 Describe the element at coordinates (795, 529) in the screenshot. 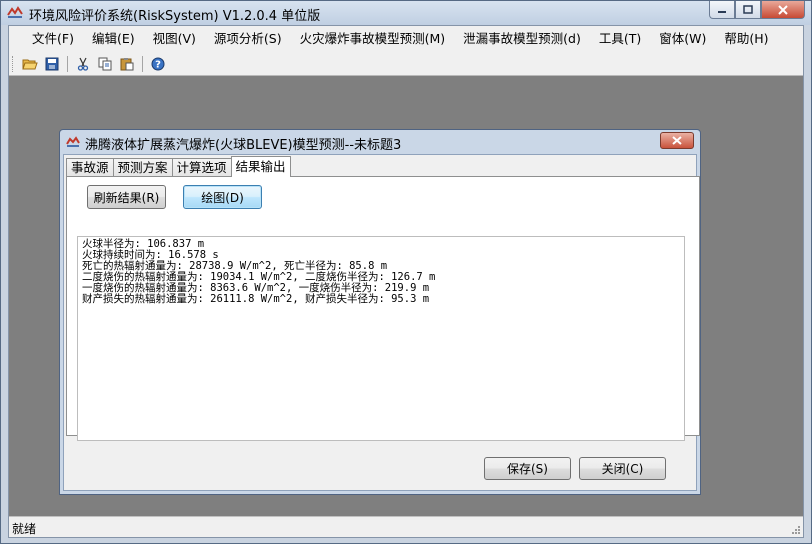

I see `resize-grip-icon` at that location.